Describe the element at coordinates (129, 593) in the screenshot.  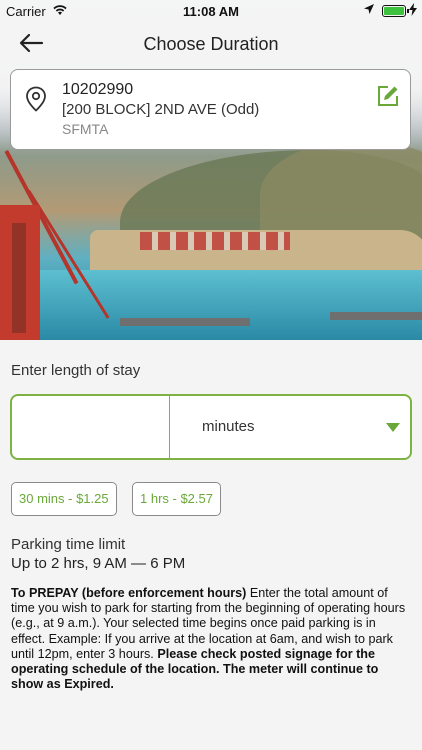
I see `prepay-heading: To PREPAY (before enforcement hours)` at that location.